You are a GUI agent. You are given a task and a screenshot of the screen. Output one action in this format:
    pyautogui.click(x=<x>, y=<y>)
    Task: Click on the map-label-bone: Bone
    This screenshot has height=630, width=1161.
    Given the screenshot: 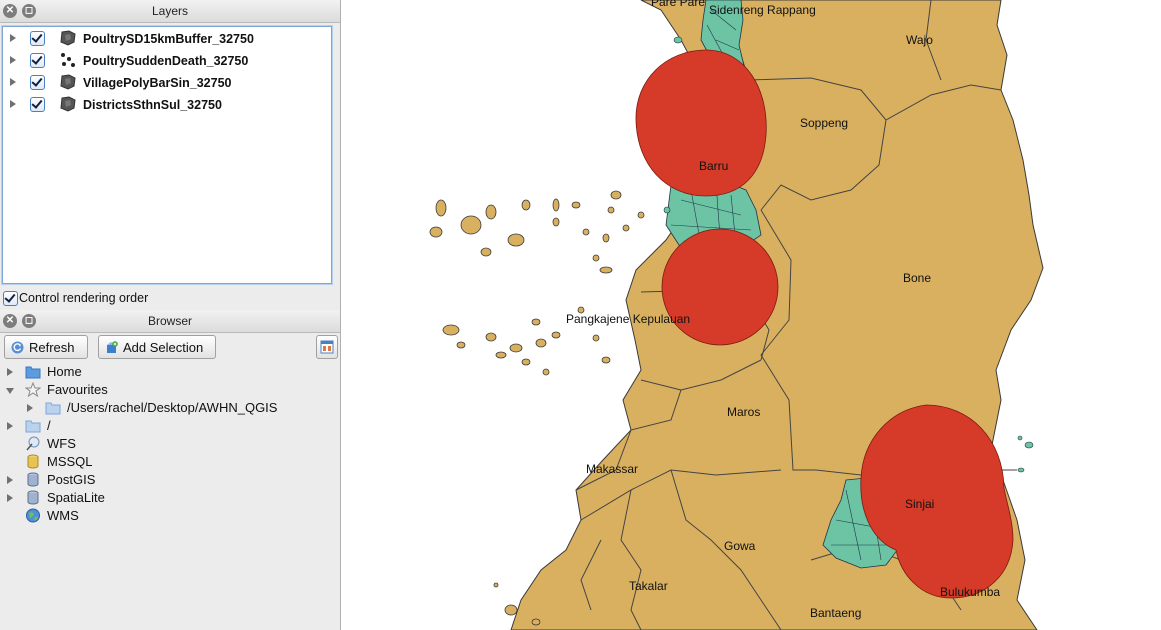 What is the action you would take?
    pyautogui.click(x=917, y=278)
    